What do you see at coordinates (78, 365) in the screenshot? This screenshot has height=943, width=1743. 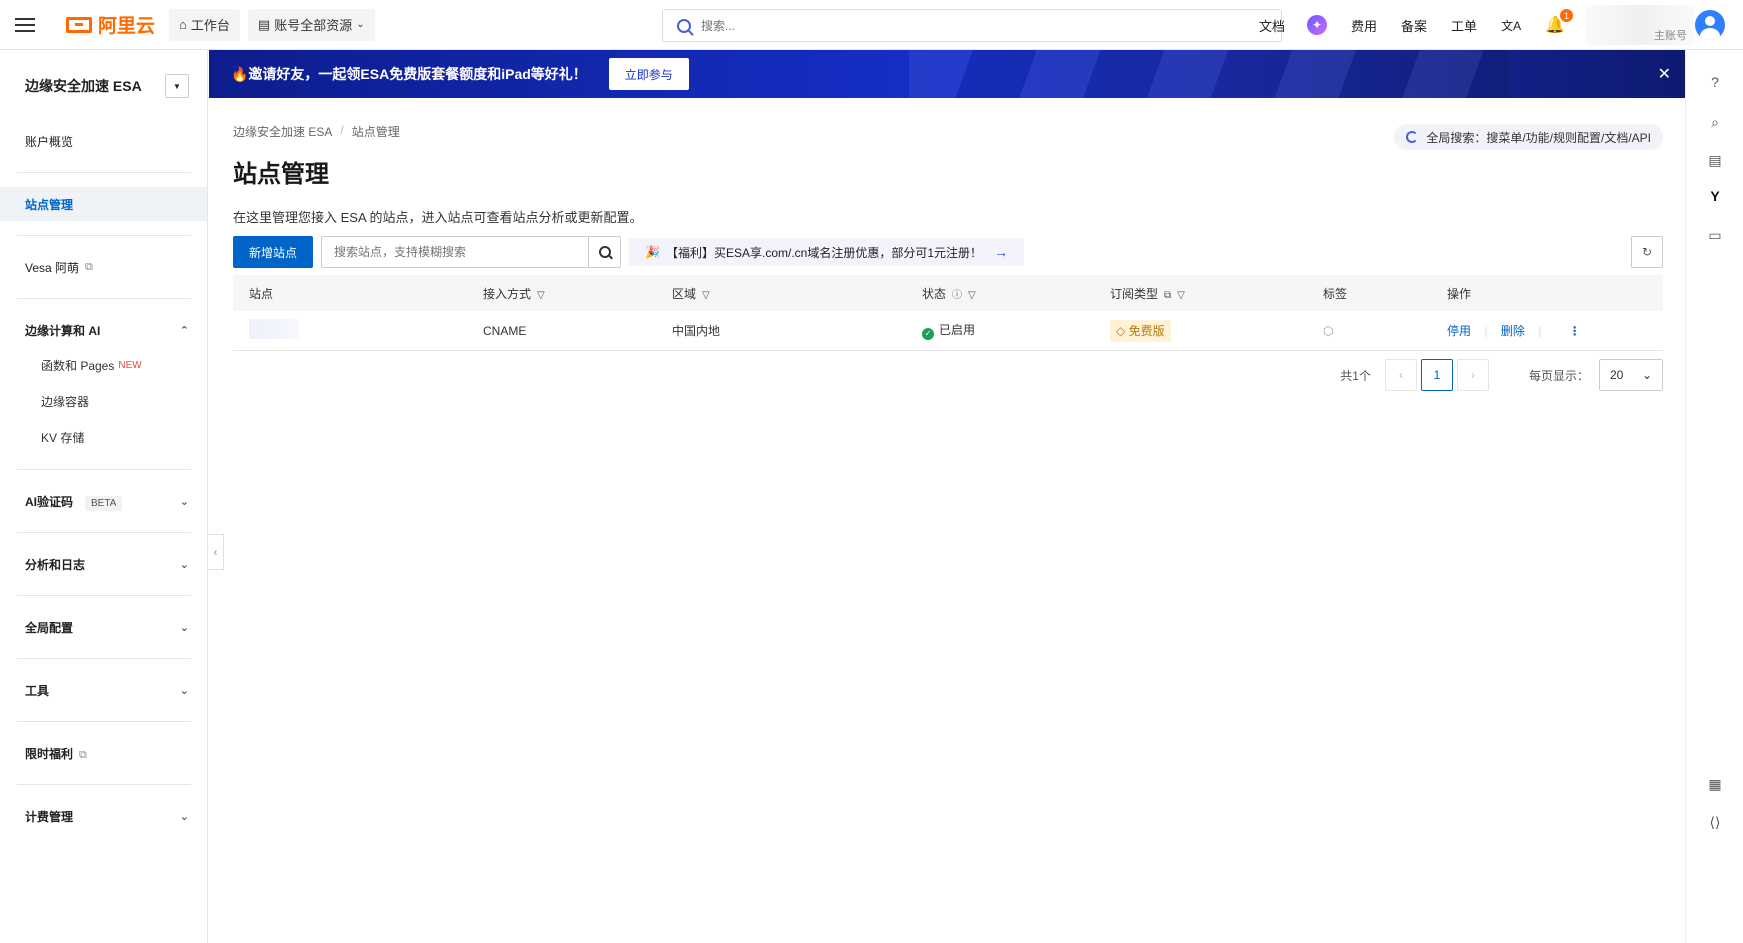 I see `sidebar-item-label: 函数和 Pages` at bounding box center [78, 365].